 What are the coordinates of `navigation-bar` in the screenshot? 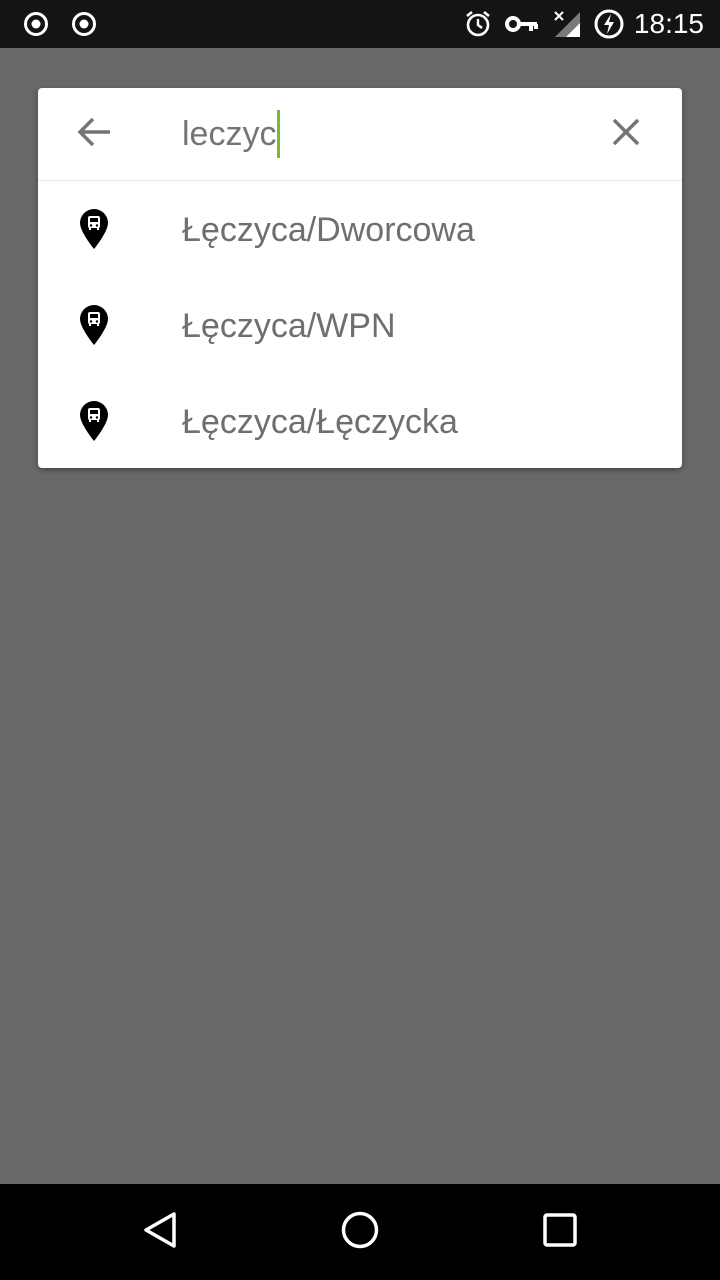 It's located at (360, 1232).